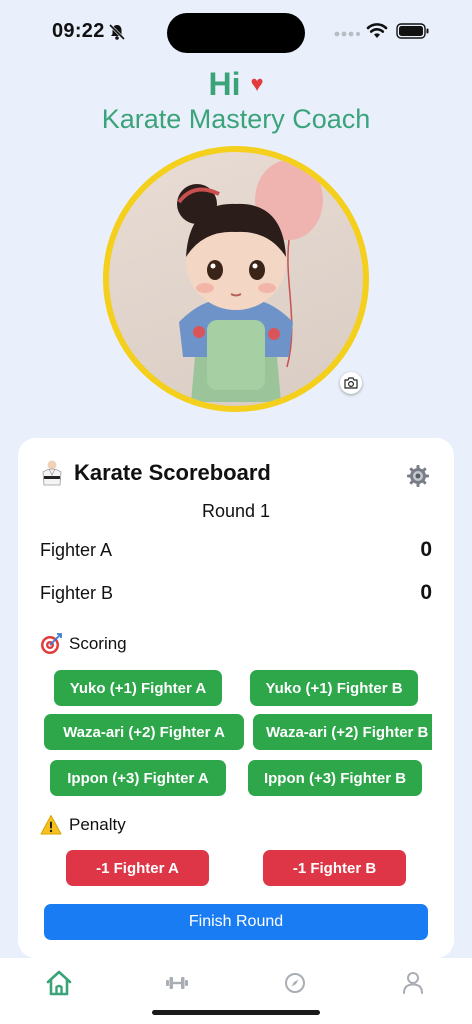 The width and height of the screenshot is (472, 1024). What do you see at coordinates (224, 84) in the screenshot?
I see `greeting-text: Hi` at bounding box center [224, 84].